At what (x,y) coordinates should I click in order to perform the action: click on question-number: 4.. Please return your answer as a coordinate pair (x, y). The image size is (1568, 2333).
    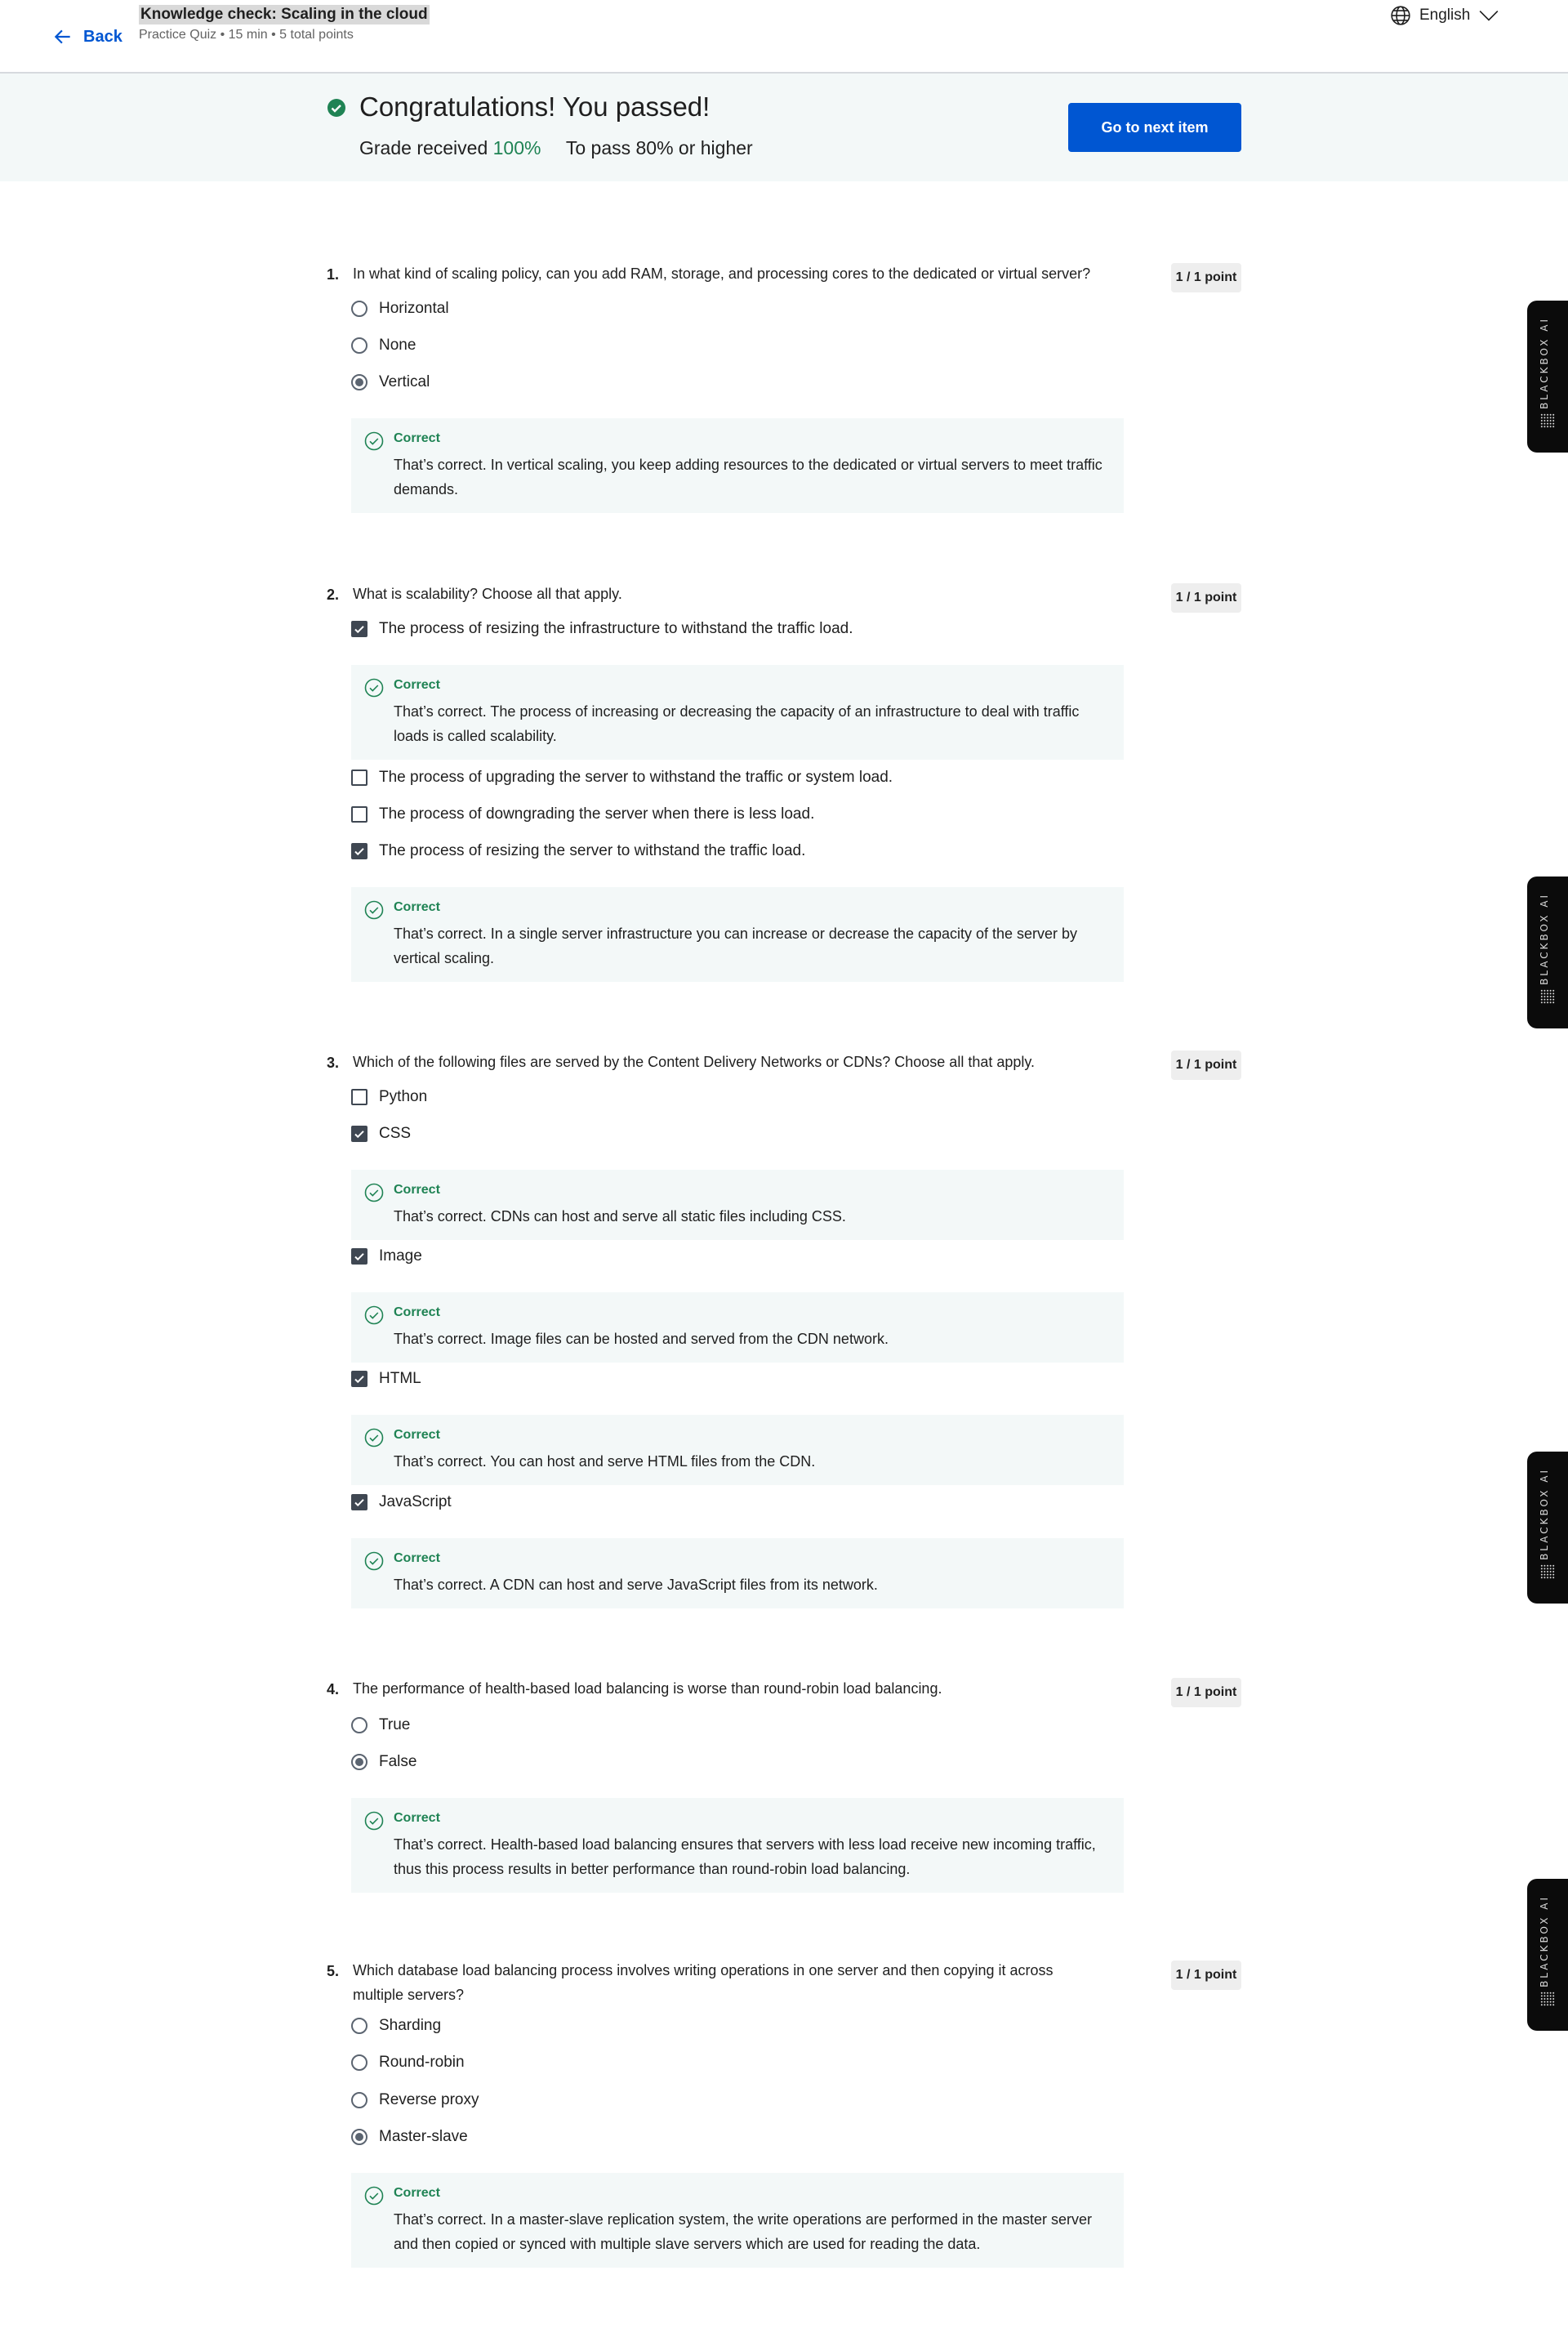
    Looking at the image, I should click on (333, 1689).